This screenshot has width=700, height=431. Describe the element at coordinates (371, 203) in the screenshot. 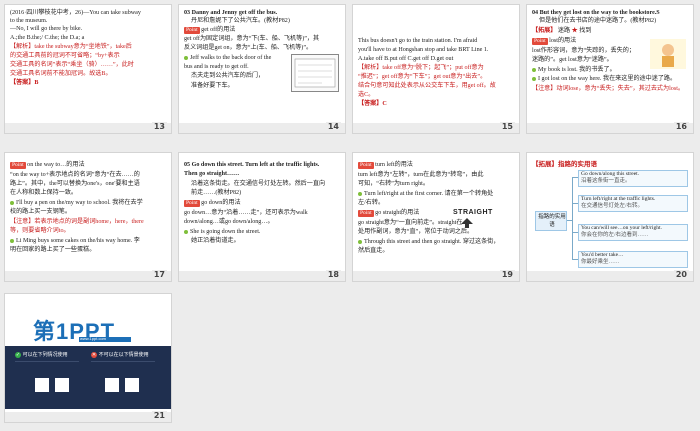

I see `example-translation: 左/右转。` at that location.